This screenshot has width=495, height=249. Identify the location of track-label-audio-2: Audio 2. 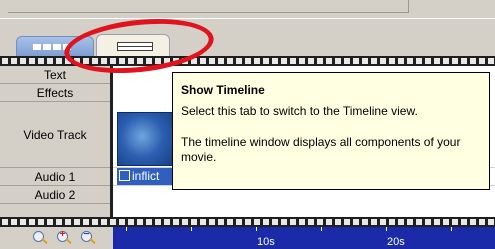
(55, 195).